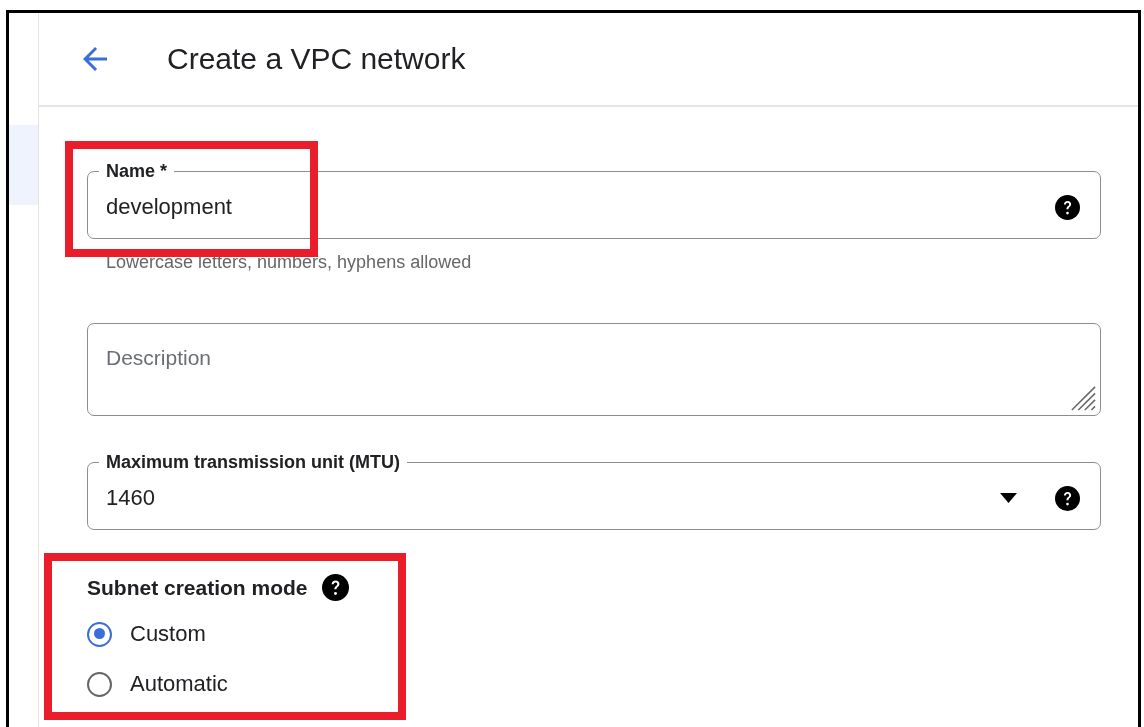 This screenshot has width=1144, height=727. Describe the element at coordinates (130, 498) in the screenshot. I see `field-value: 1460` at that location.